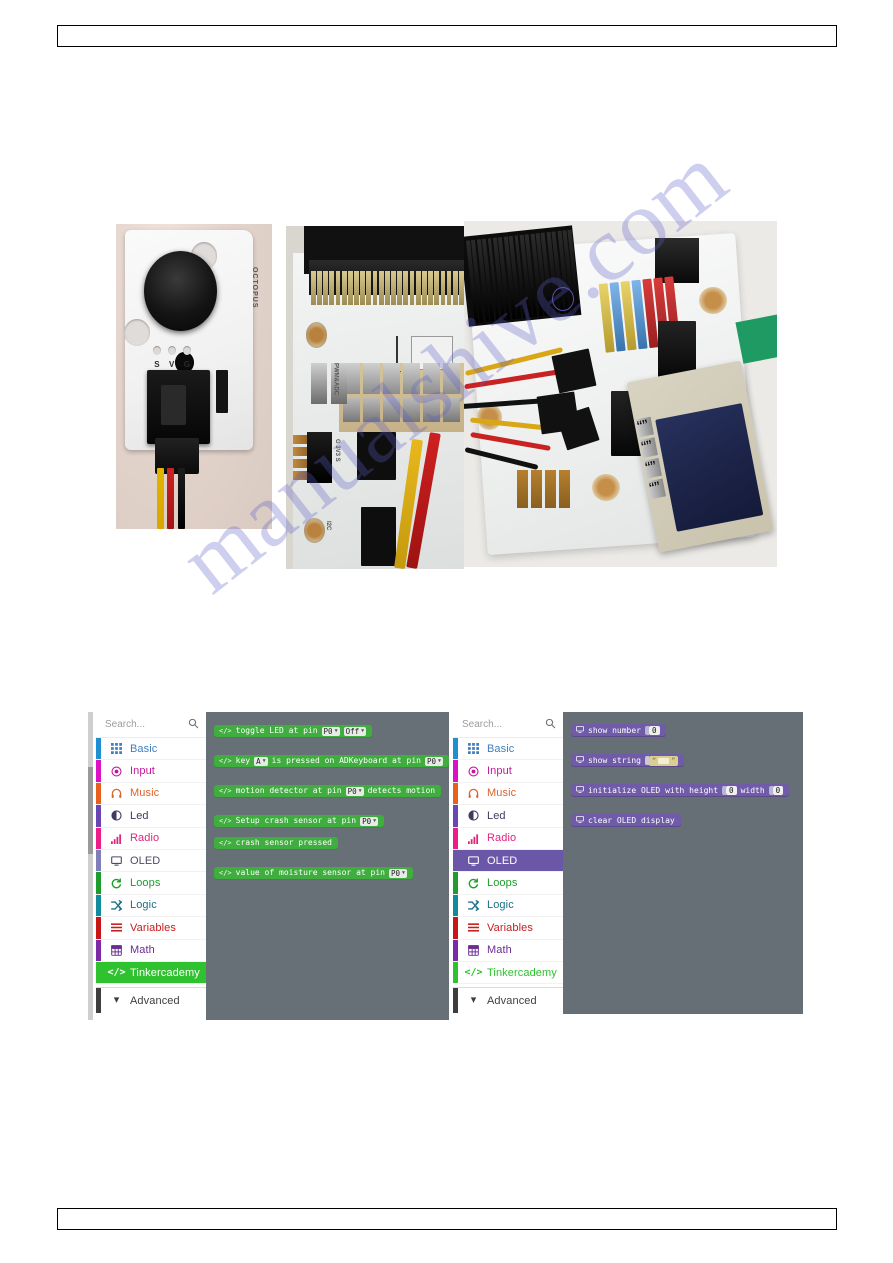 The height and width of the screenshot is (1263, 893). What do you see at coordinates (502, 838) in the screenshot?
I see `sidebar-item-label: Radio` at bounding box center [502, 838].